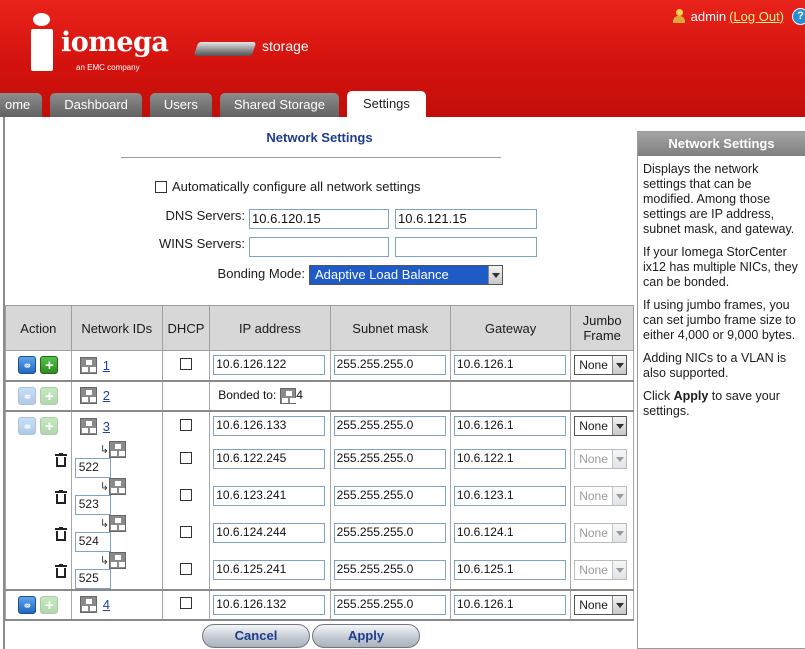 The width and height of the screenshot is (805, 649). Describe the element at coordinates (269, 426) in the screenshot. I see `ip-input: 10.6.126.133` at that location.